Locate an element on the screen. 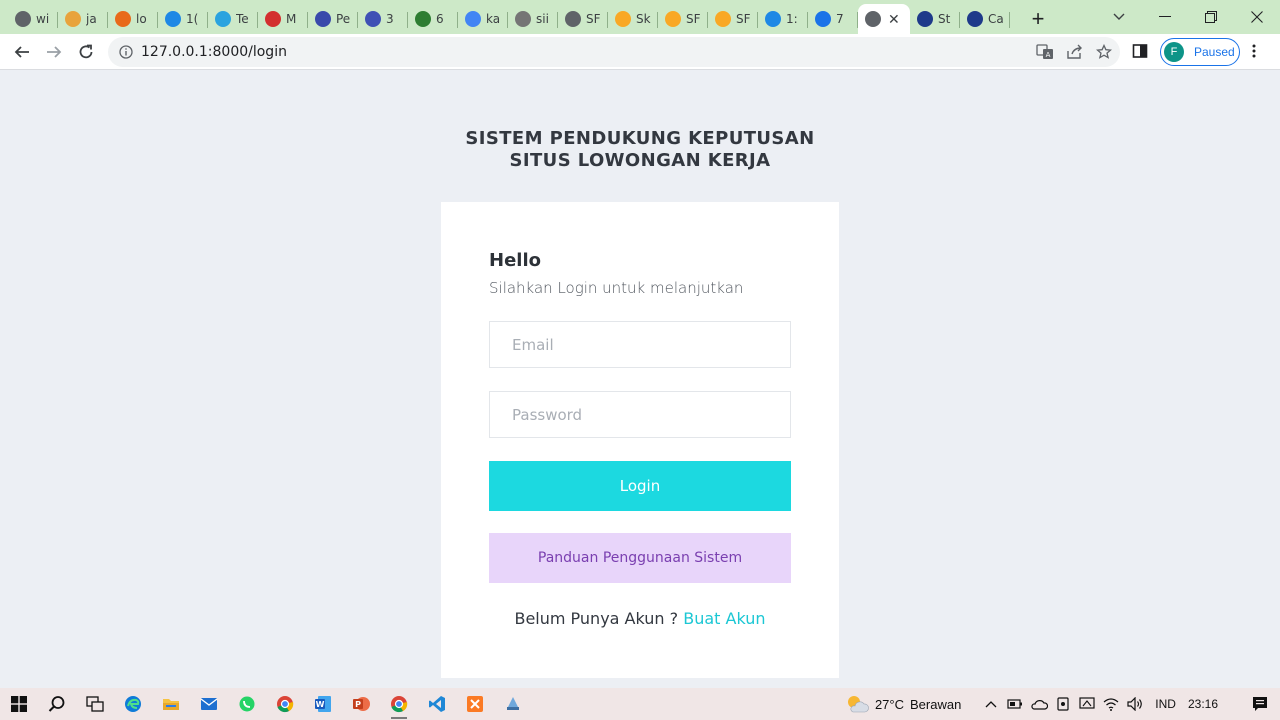 The height and width of the screenshot is (720, 1280). tab-title: 1: is located at coordinates (792, 19).